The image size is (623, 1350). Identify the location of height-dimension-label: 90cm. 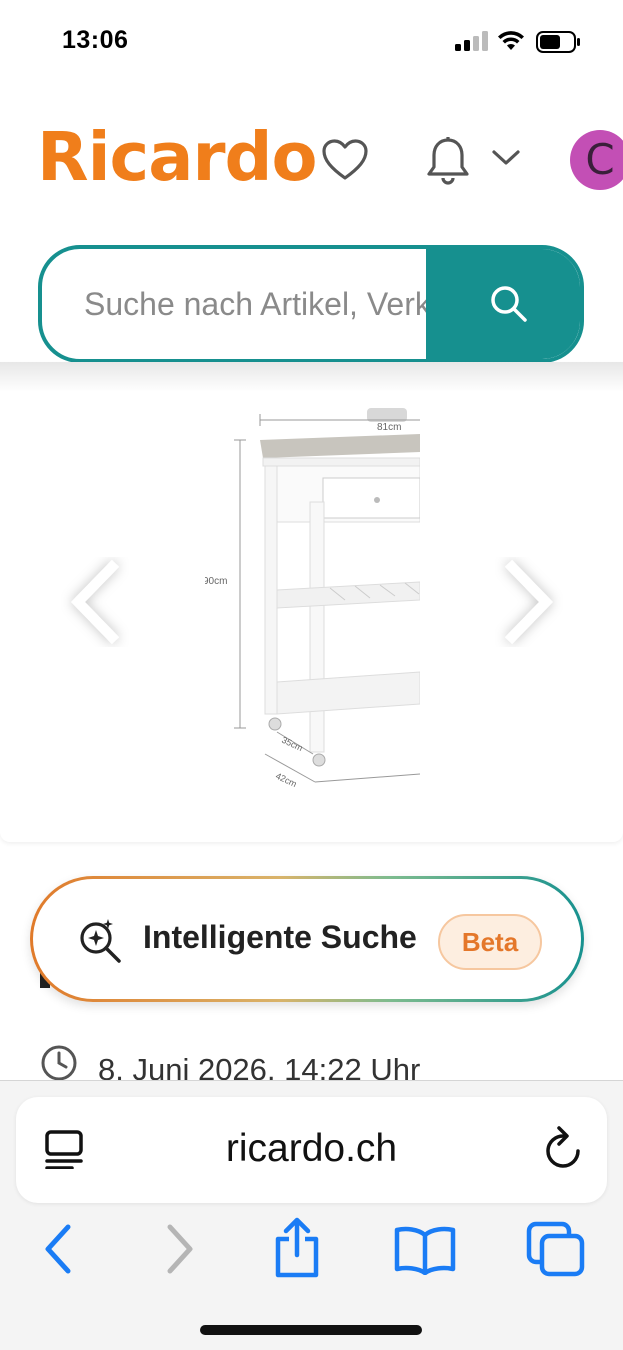
(216, 581).